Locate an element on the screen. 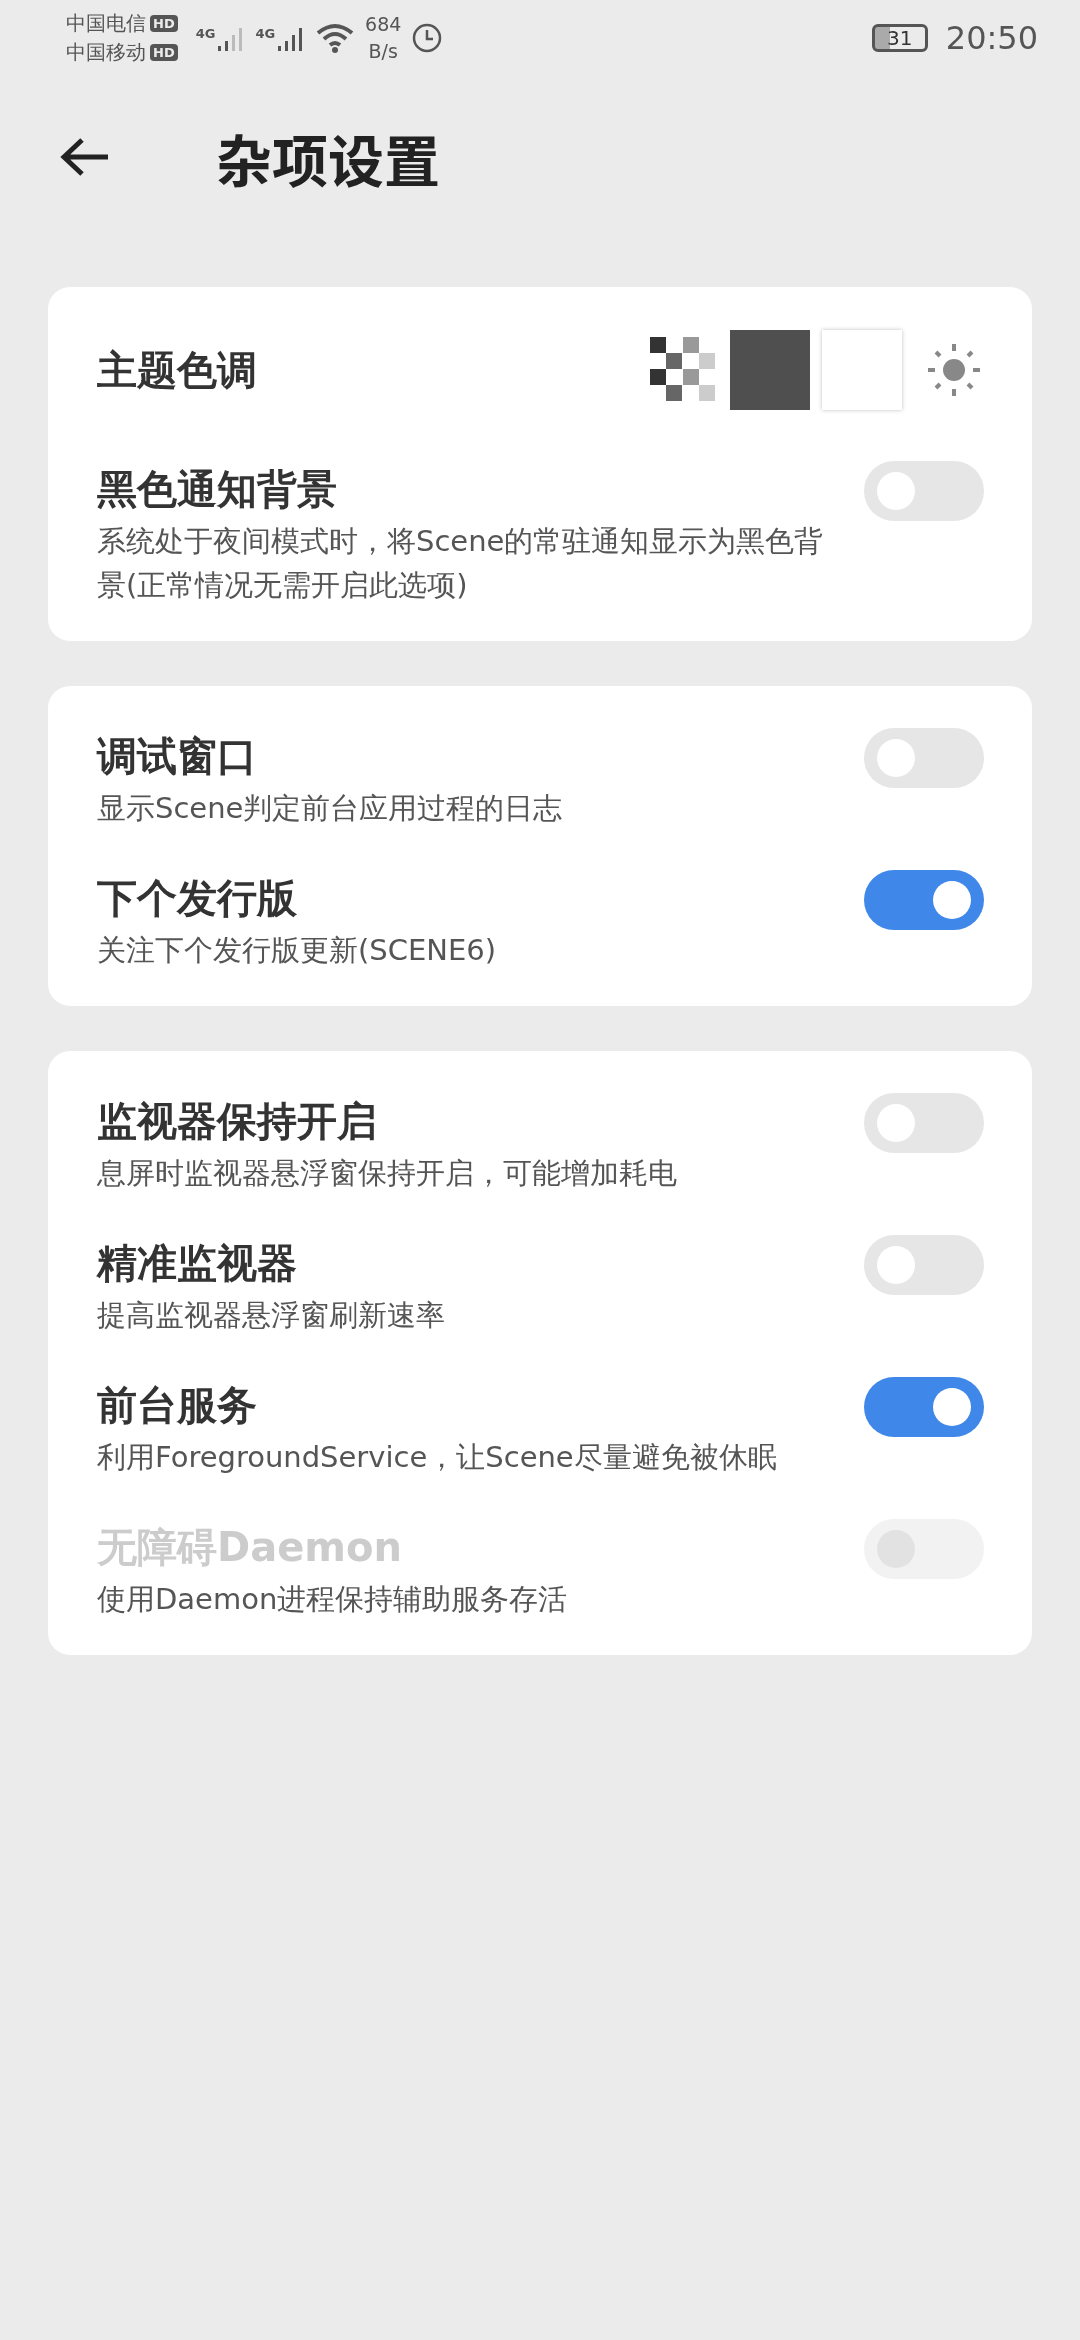 The image size is (1080, 2340). carrier-name: 中国移动 is located at coordinates (106, 52).